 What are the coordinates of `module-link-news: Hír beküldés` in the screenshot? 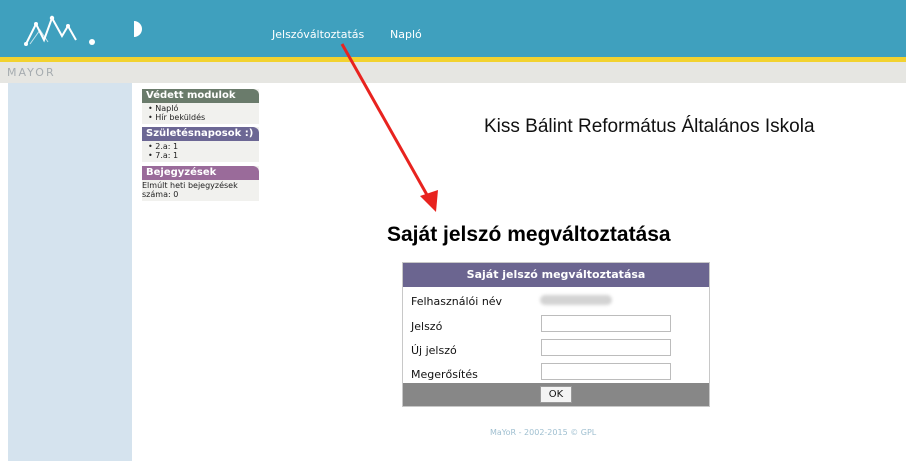 It's located at (180, 117).